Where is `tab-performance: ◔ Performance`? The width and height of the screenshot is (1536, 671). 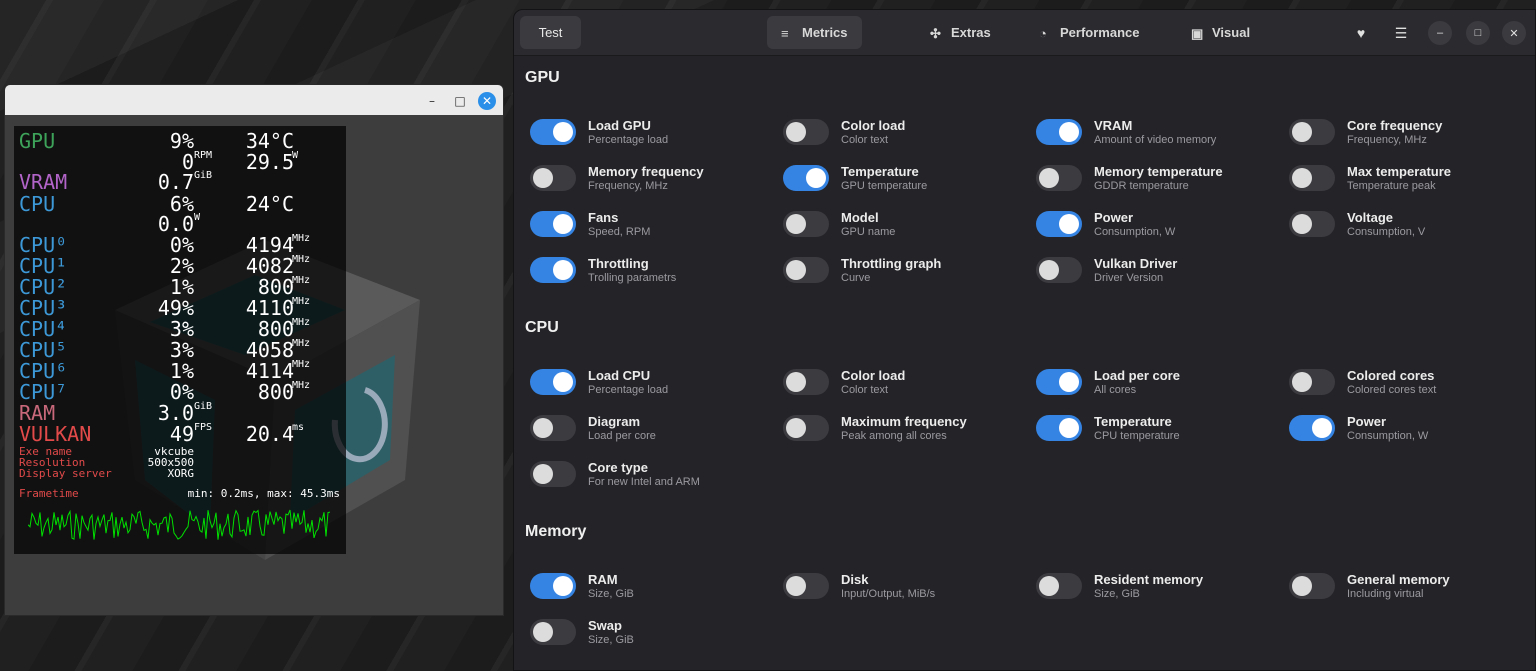
tab-performance: ◔ Performance is located at coordinates (1089, 32).